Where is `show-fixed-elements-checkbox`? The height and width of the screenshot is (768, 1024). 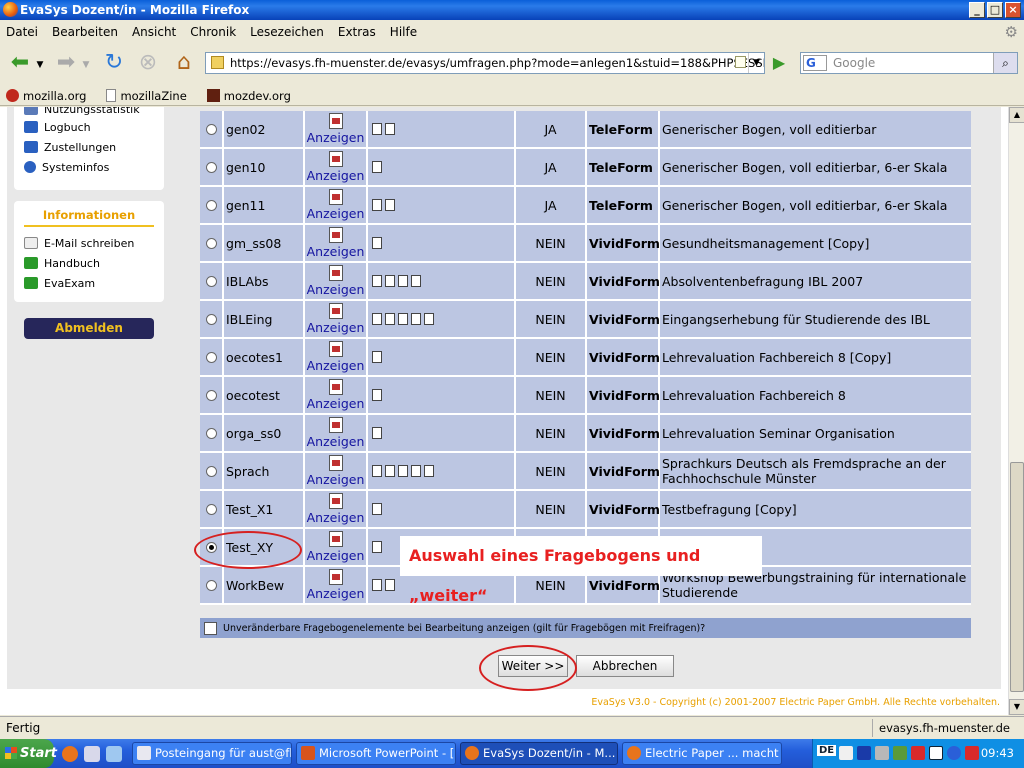 show-fixed-elements-checkbox is located at coordinates (210, 628).